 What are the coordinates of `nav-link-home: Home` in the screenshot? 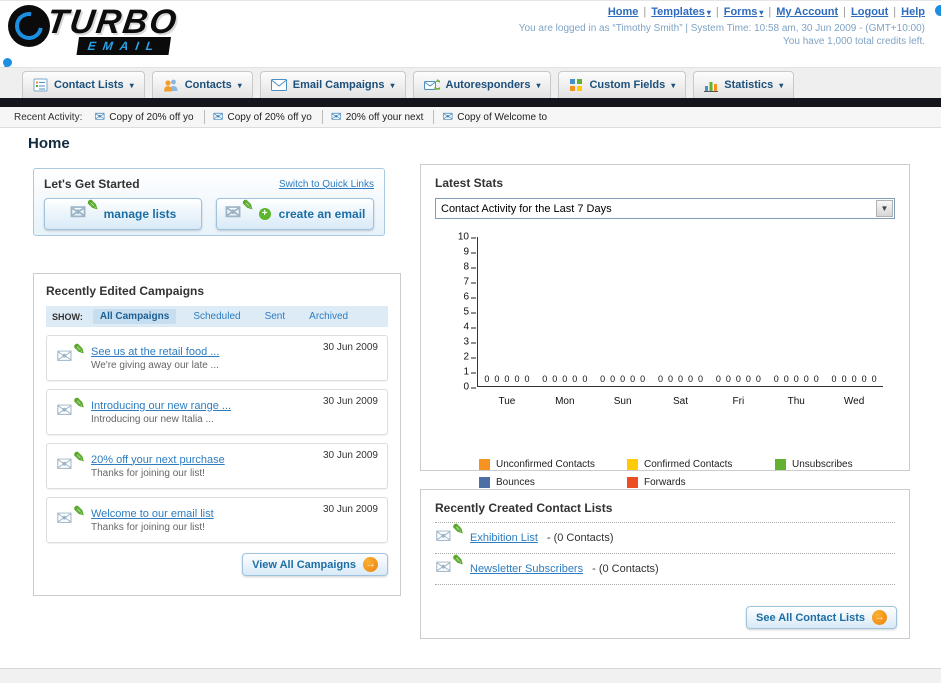 It's located at (623, 12).